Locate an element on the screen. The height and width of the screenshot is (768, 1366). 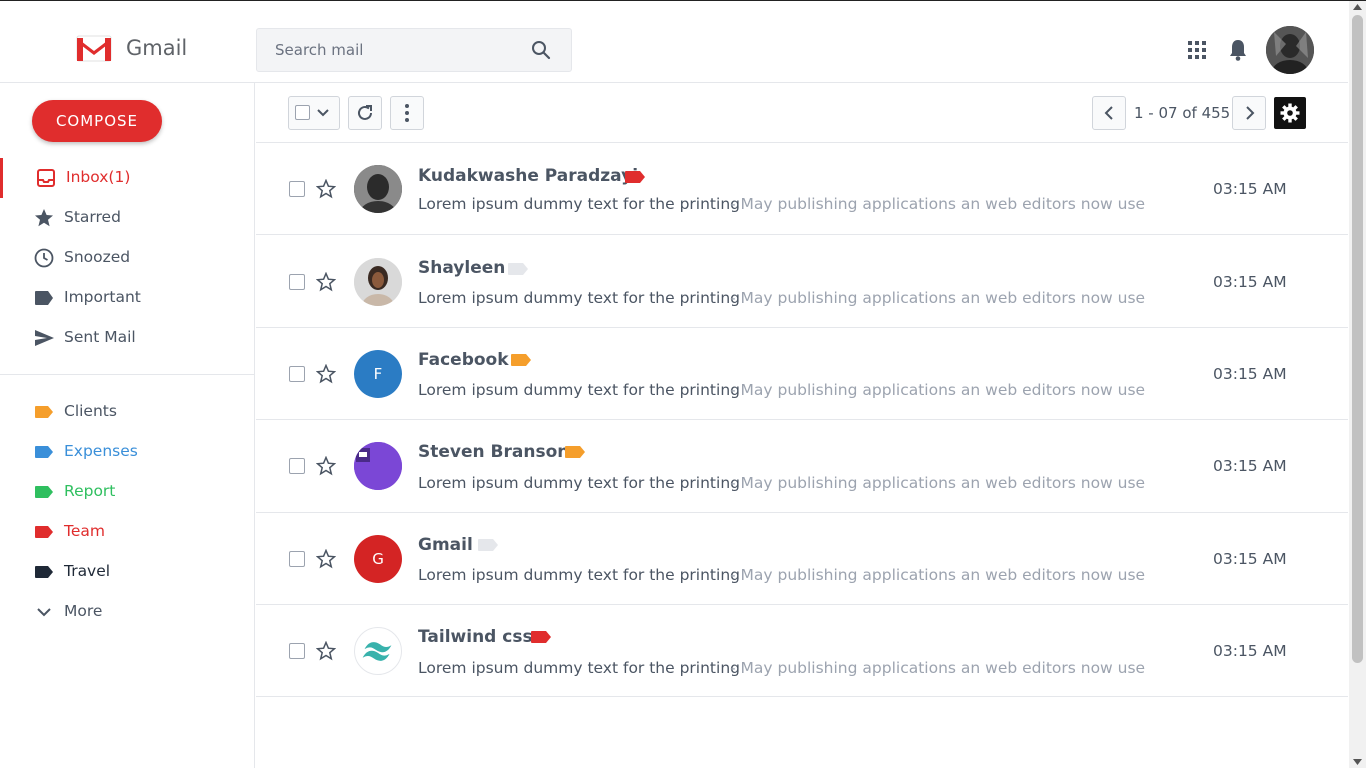
prev-page-button is located at coordinates (1109, 113).